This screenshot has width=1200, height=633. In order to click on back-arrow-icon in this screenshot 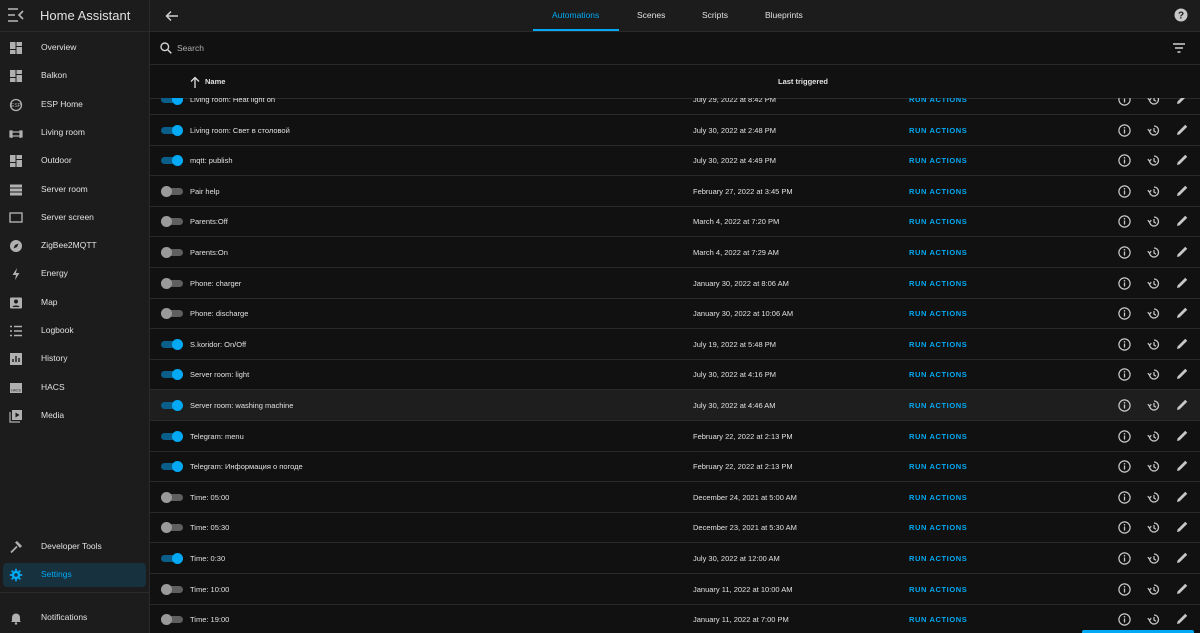, I will do `click(172, 16)`.